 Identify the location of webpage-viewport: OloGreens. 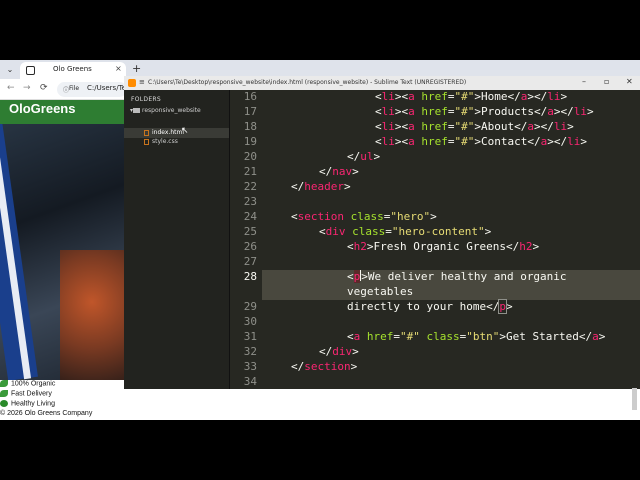
(62, 240).